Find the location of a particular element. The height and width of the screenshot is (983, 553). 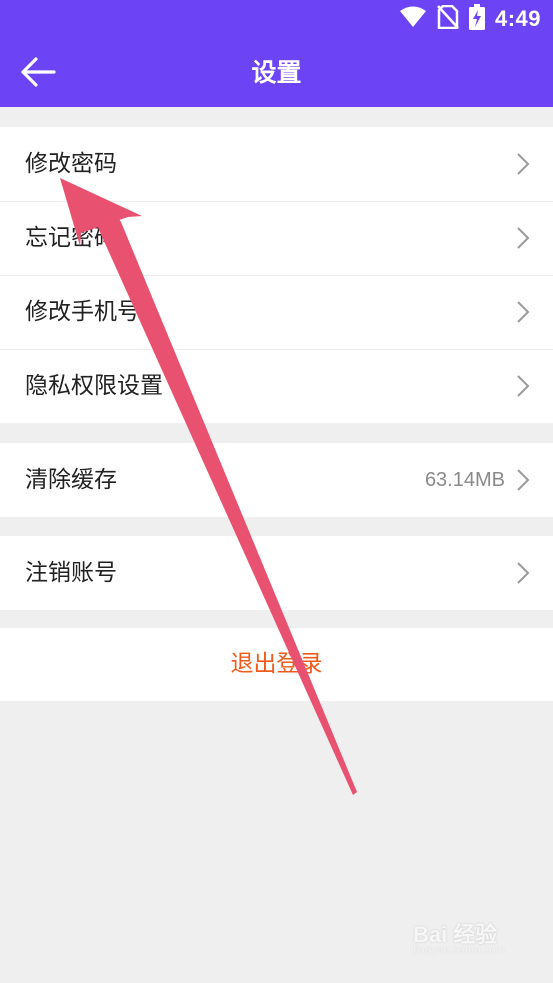

cache-size-value: 63.14MB is located at coordinates (464, 480).